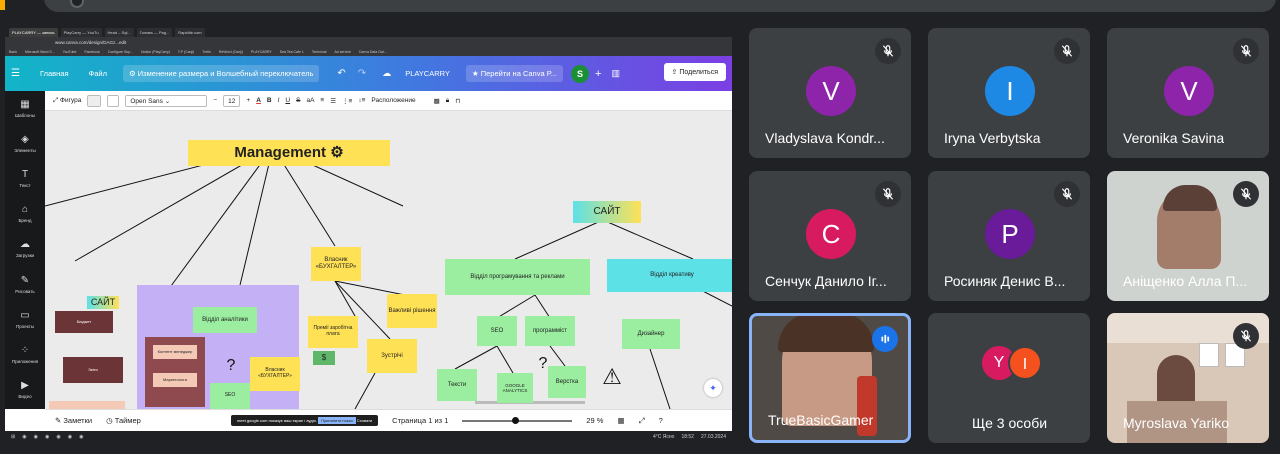  Describe the element at coordinates (103, 302) in the screenshot. I see `site-node-small: САЙТ` at that location.